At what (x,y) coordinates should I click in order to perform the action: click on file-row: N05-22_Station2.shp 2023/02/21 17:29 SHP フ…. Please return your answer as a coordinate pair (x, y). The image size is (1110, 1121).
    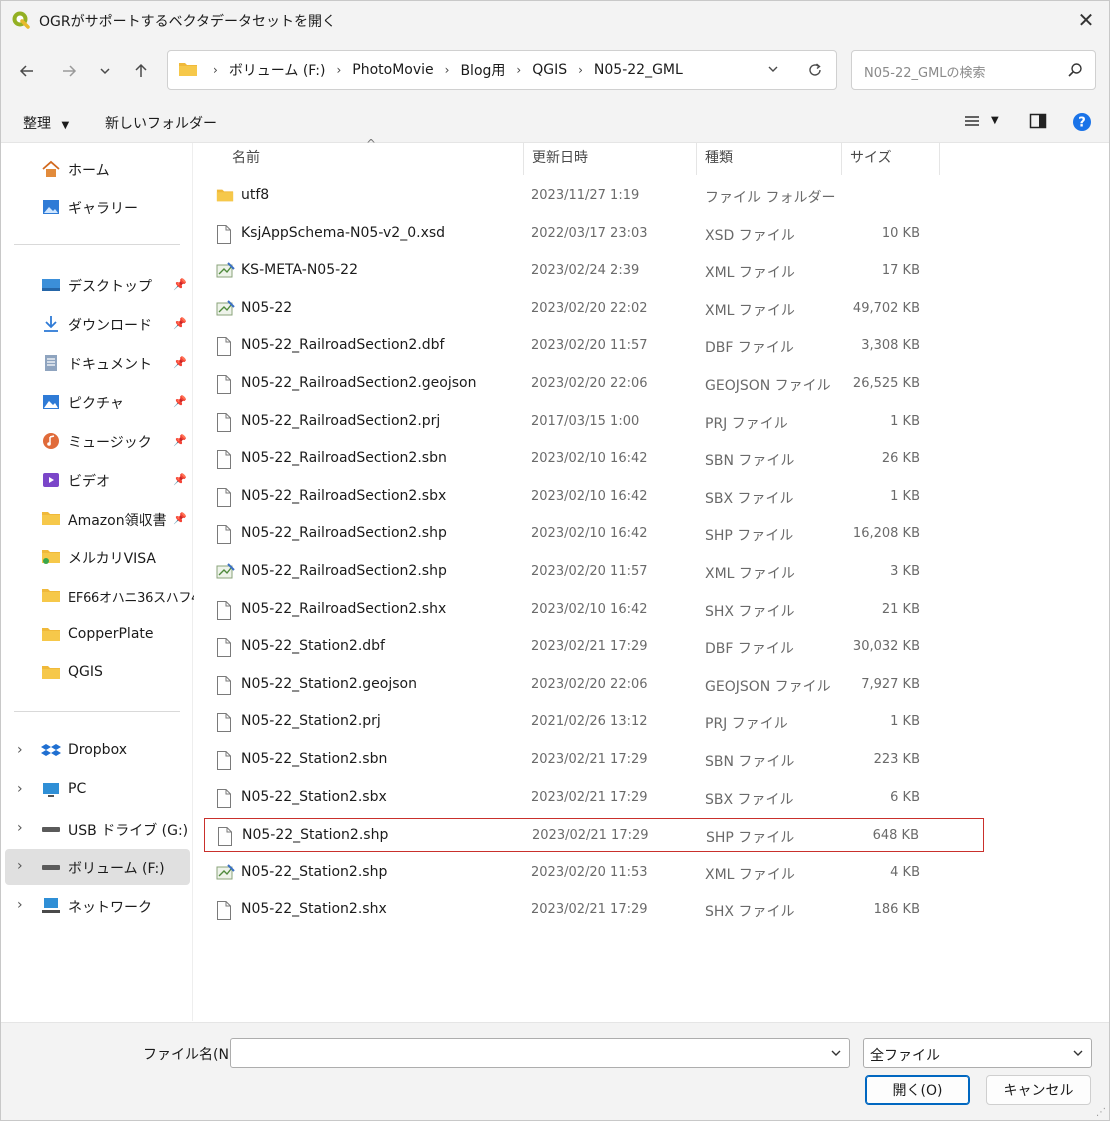
    Looking at the image, I should click on (594, 835).